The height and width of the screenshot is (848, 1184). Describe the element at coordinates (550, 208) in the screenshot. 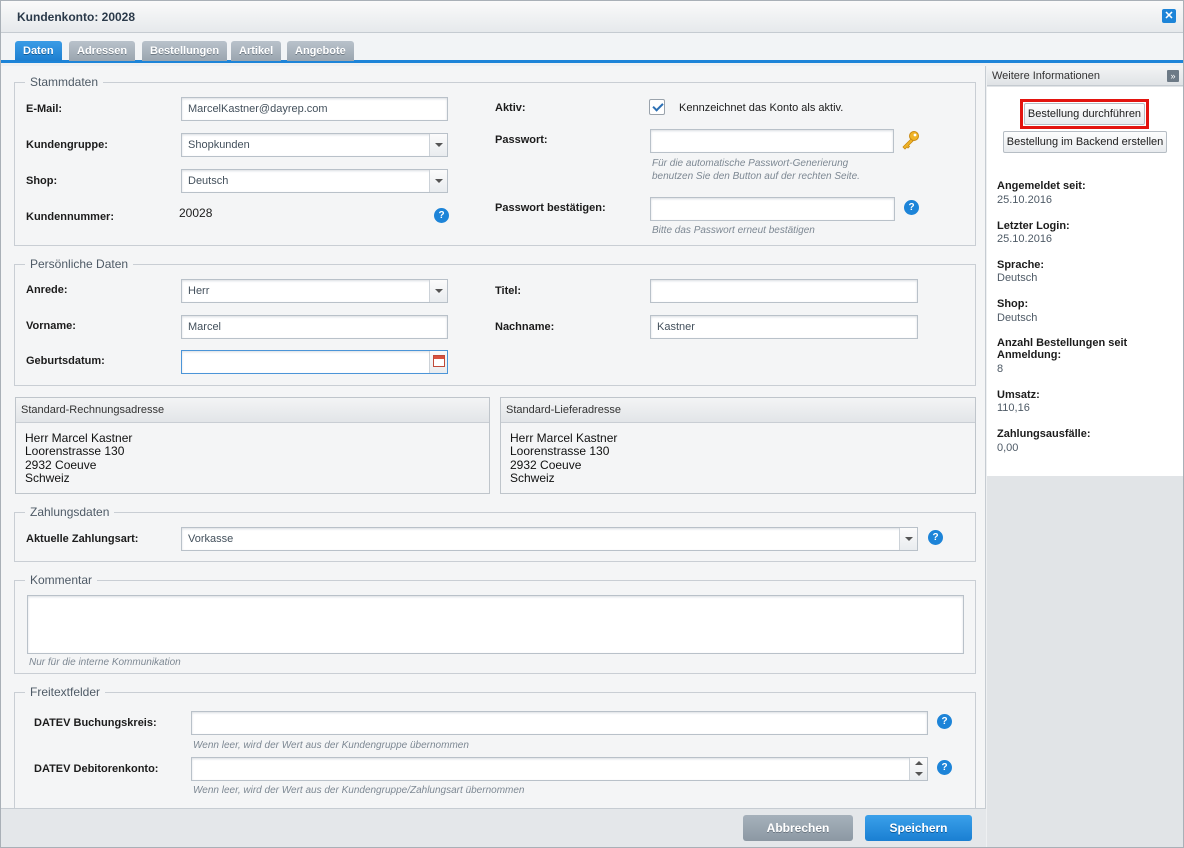

I see `passwort-confirm-label: Passwort bestätigen:` at that location.